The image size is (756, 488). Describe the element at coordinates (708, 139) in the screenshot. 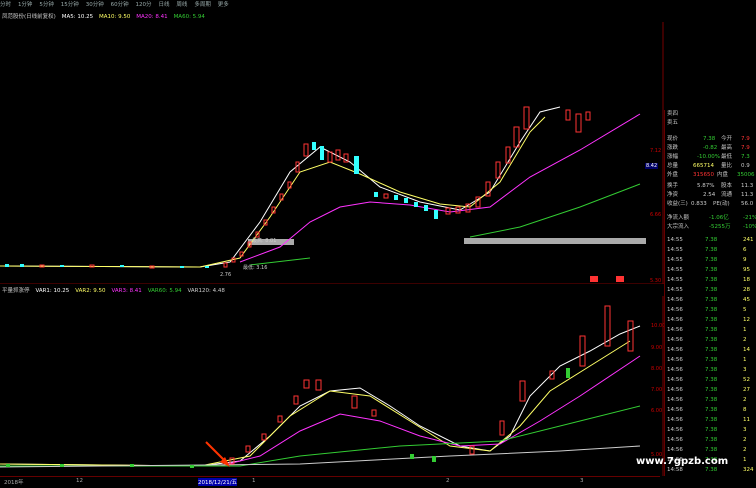

I see `stat-row: 现价 7.38 今开 7.9` at that location.